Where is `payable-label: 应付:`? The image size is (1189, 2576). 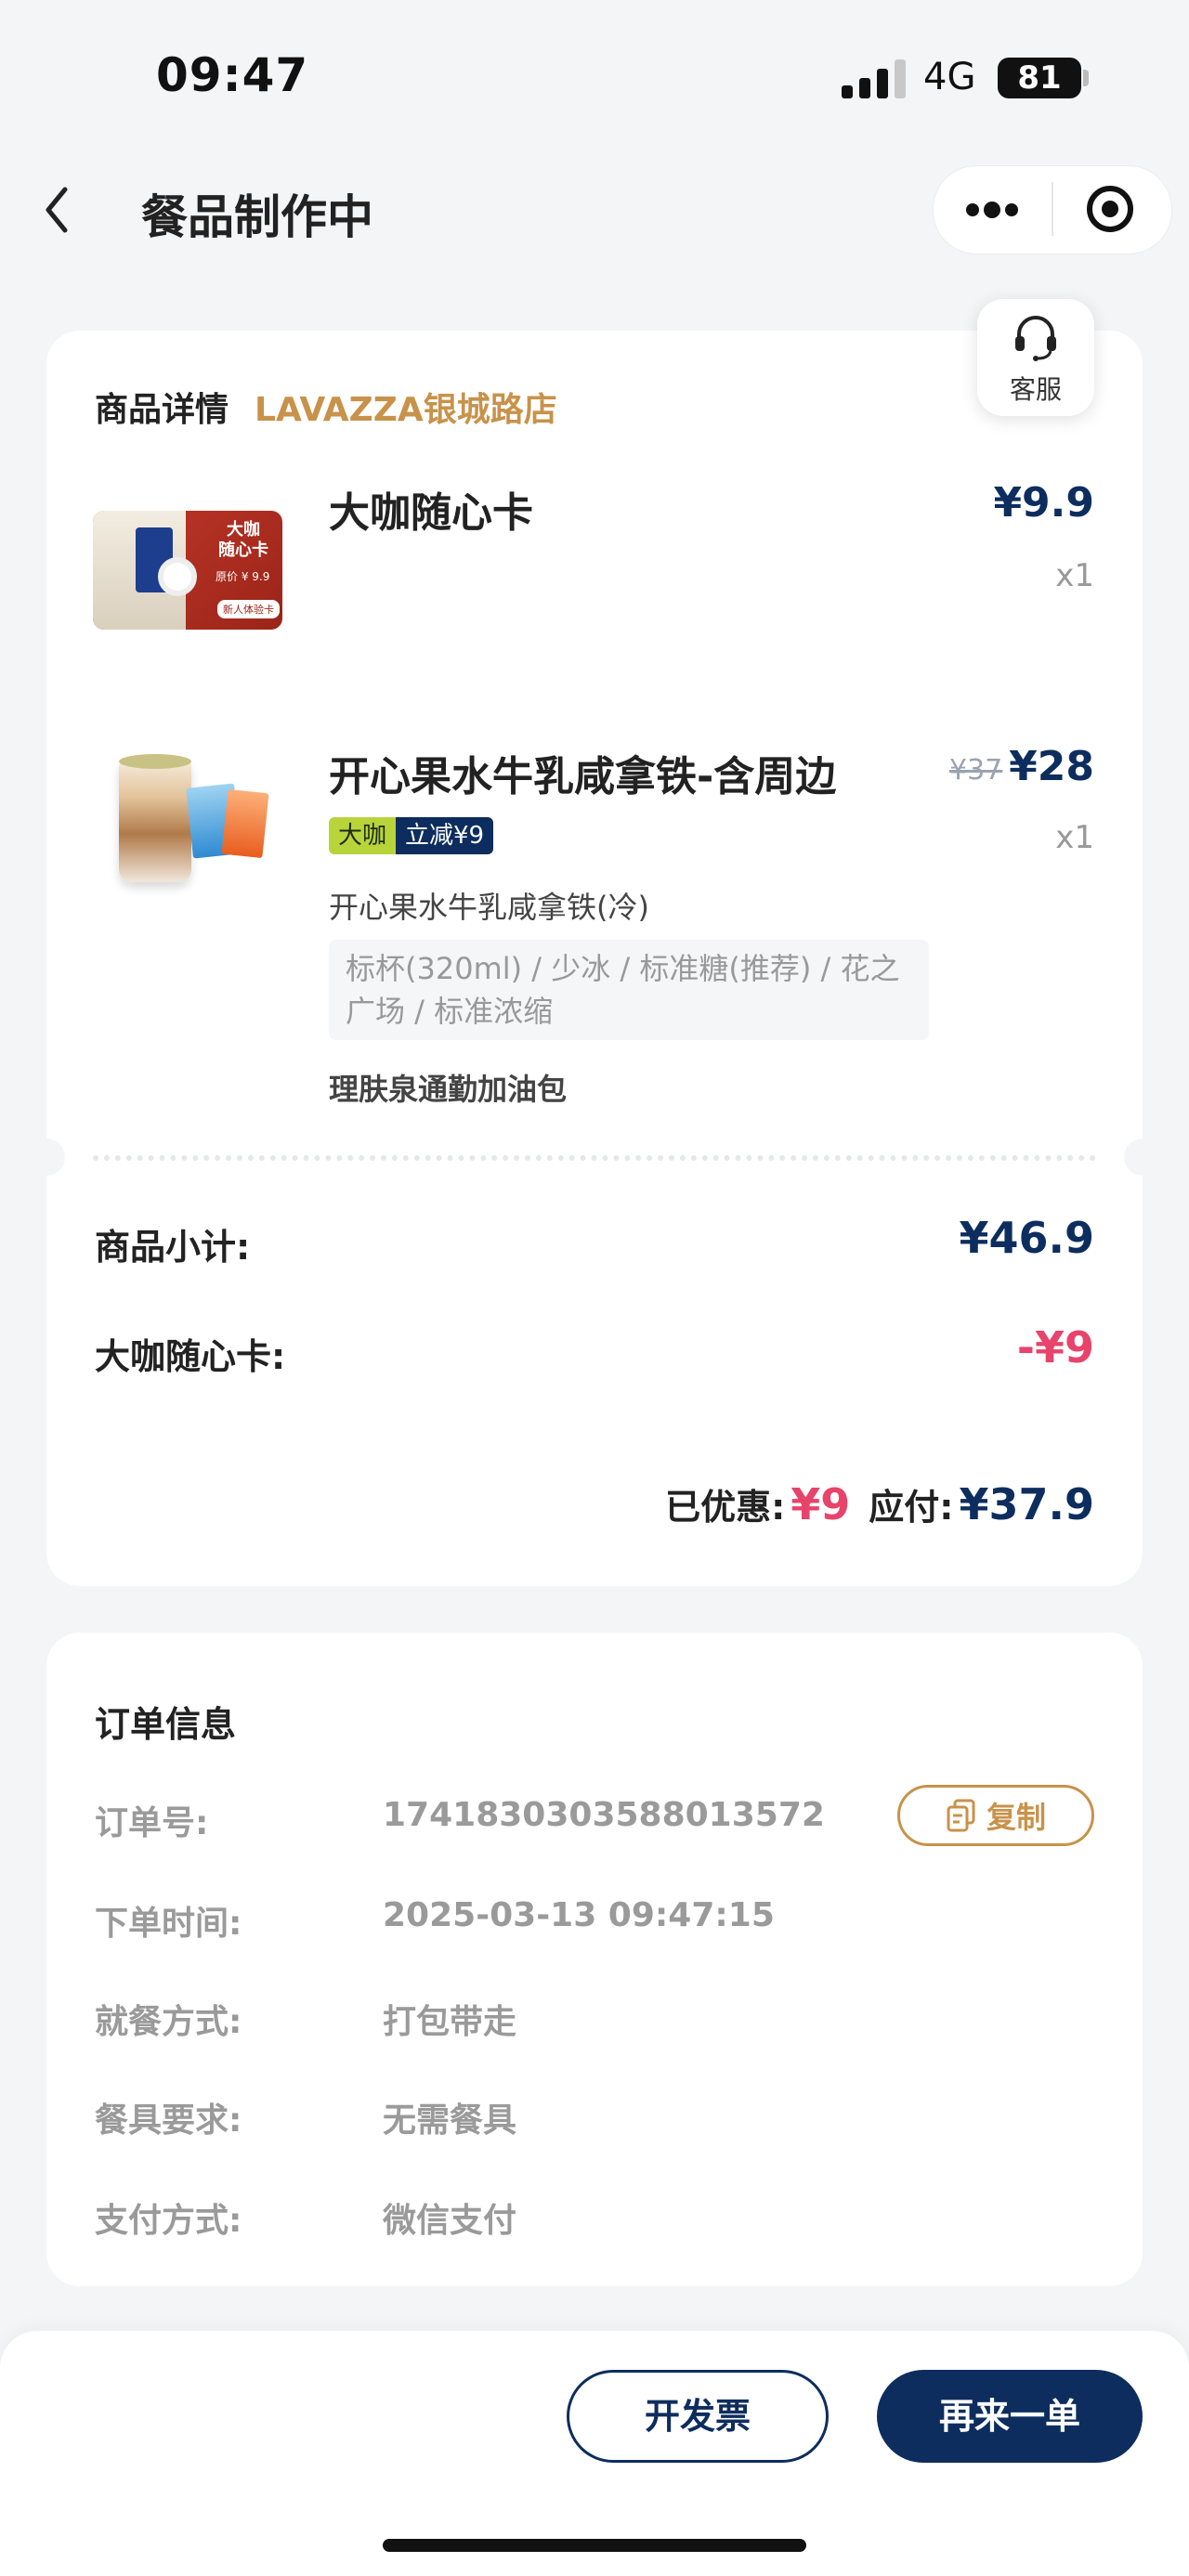
payable-label: 应付: is located at coordinates (911, 1507).